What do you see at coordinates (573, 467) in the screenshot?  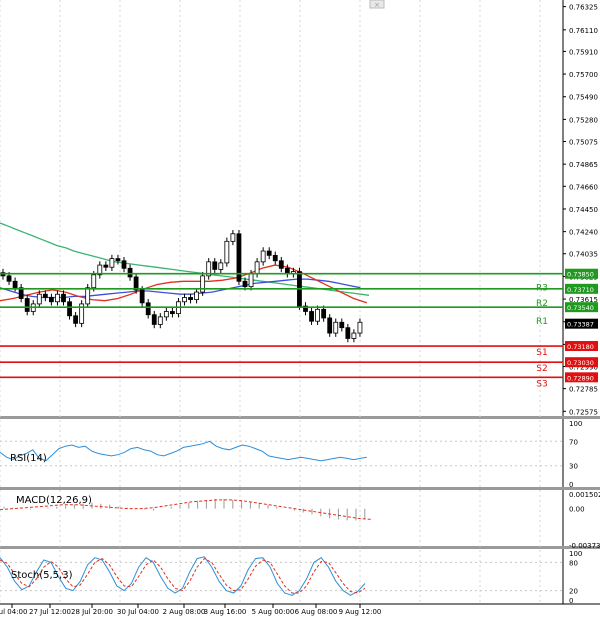 I see `rsi-tick-label: 30` at bounding box center [573, 467].